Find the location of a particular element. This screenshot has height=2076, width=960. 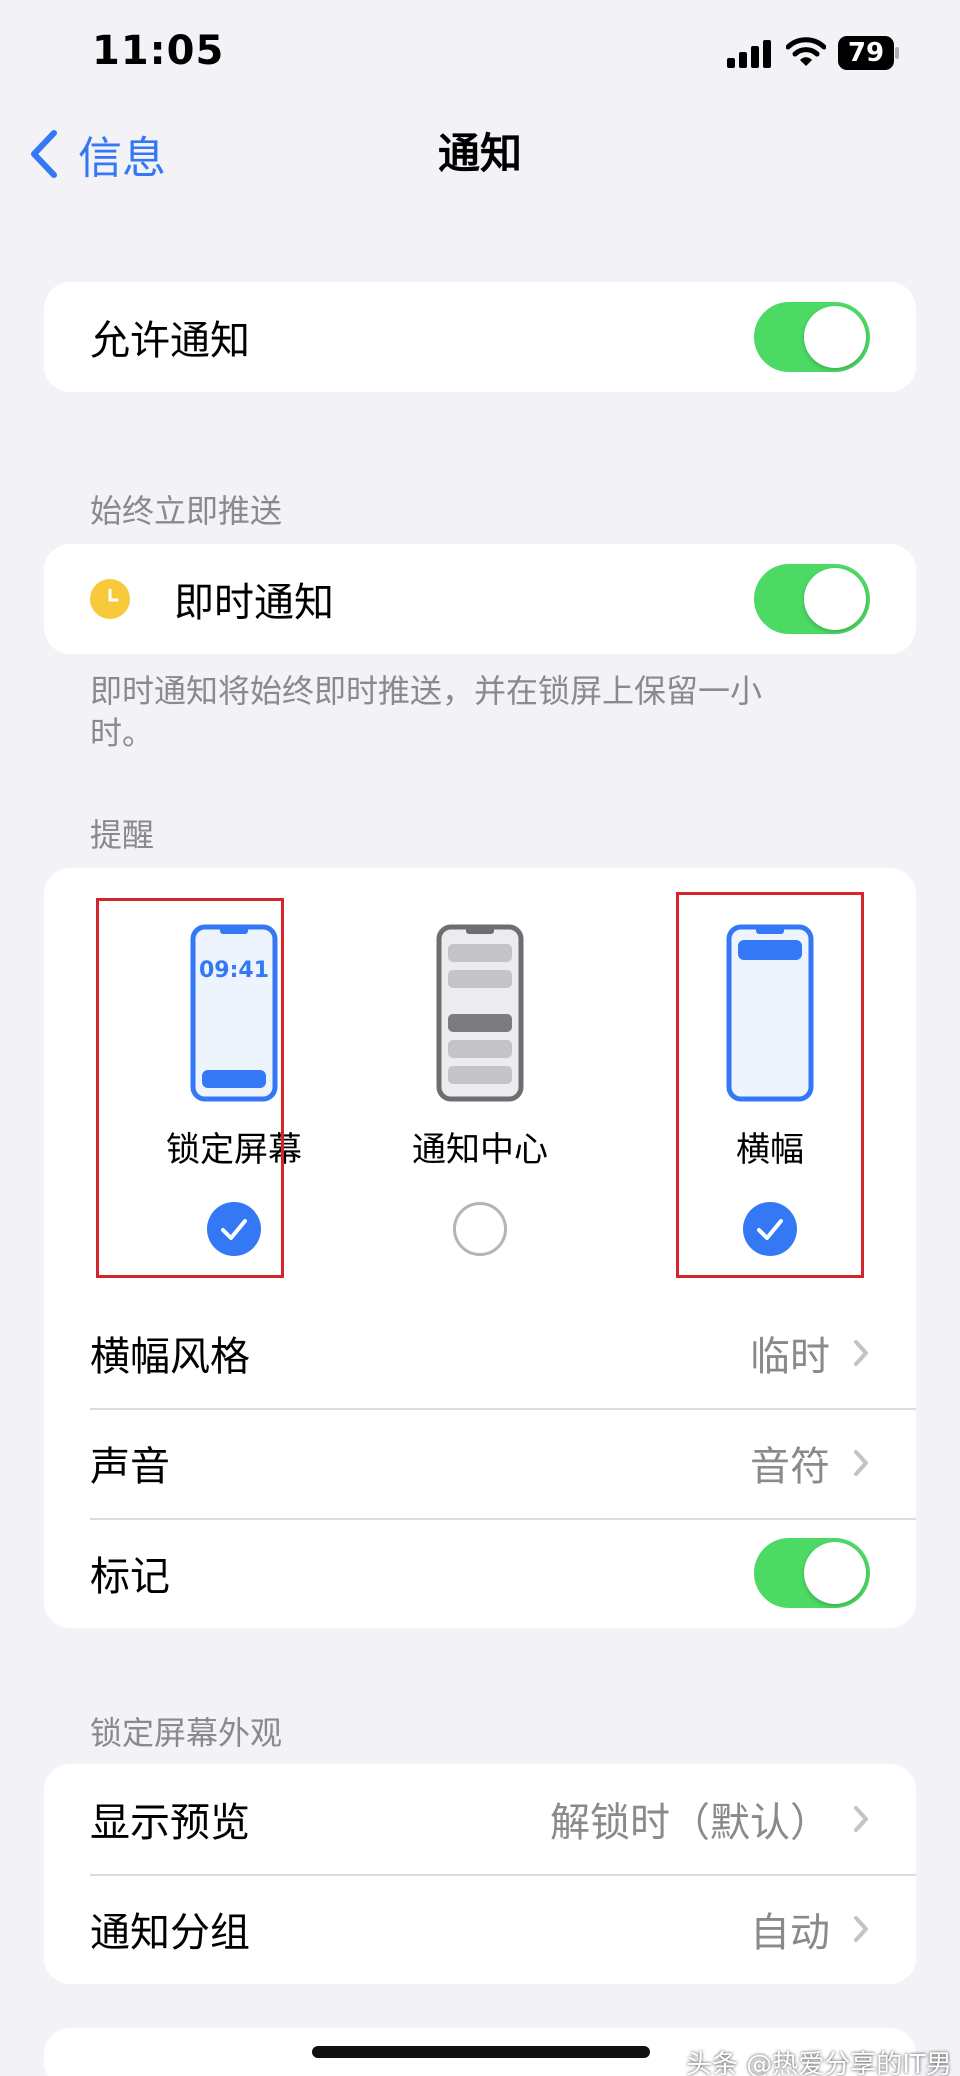

lock-screen-appearance-card: 显示预览 解锁时（默认） 通知分组 自动 is located at coordinates (480, 1874).